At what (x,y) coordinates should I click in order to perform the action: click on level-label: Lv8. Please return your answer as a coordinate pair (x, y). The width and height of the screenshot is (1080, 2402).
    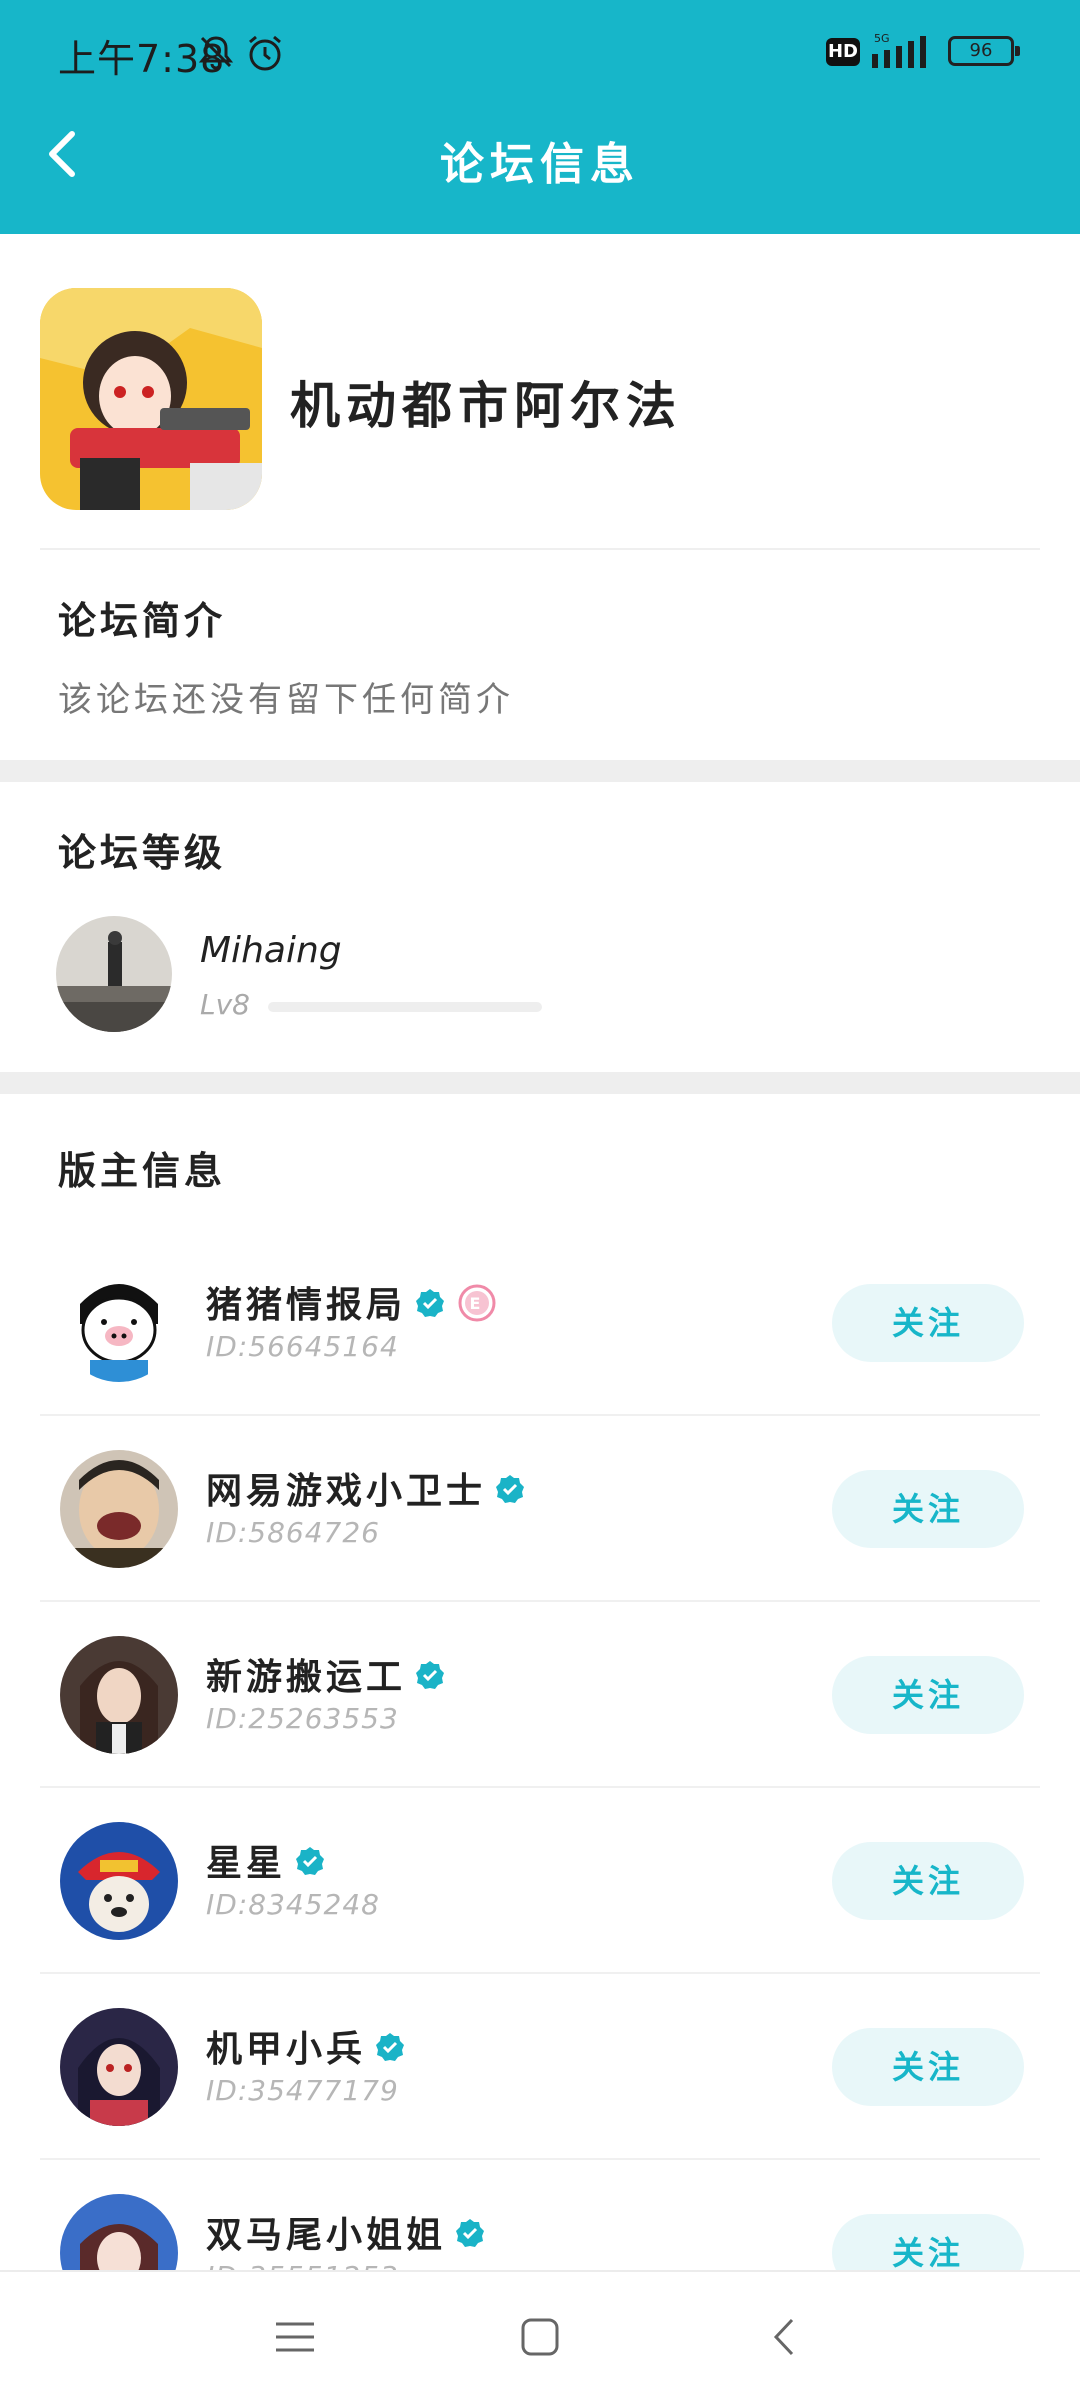
    Looking at the image, I should click on (225, 1004).